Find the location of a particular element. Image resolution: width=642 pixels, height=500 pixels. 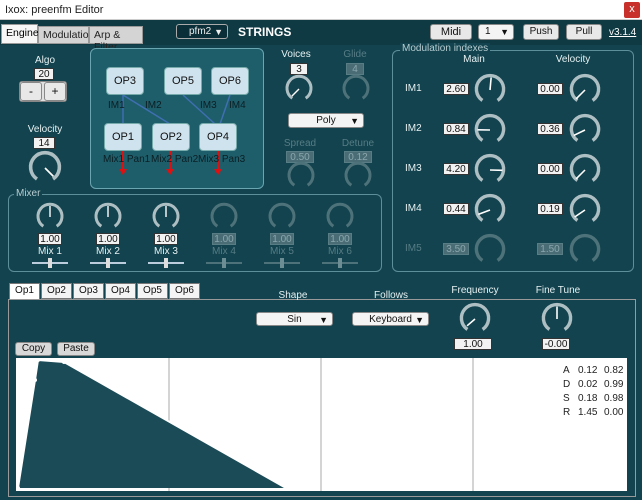

midi-button: Midi is located at coordinates (451, 32).